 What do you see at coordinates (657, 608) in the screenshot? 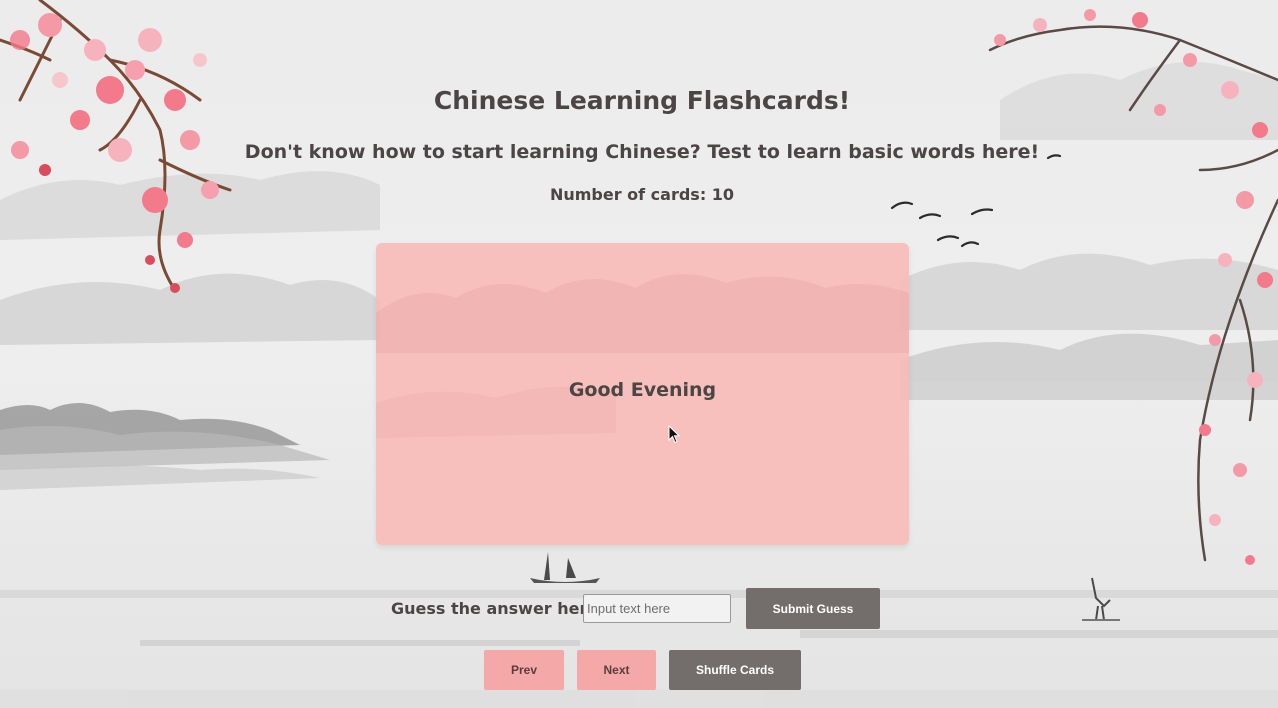
I see `guess-input` at bounding box center [657, 608].